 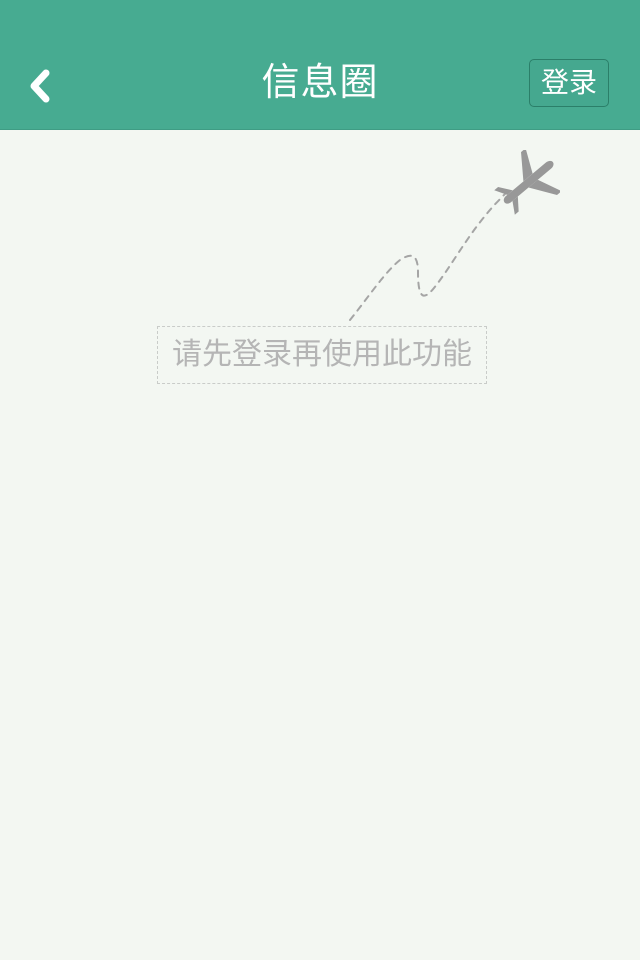 I want to click on dashed-flight-path, so click(x=429, y=255).